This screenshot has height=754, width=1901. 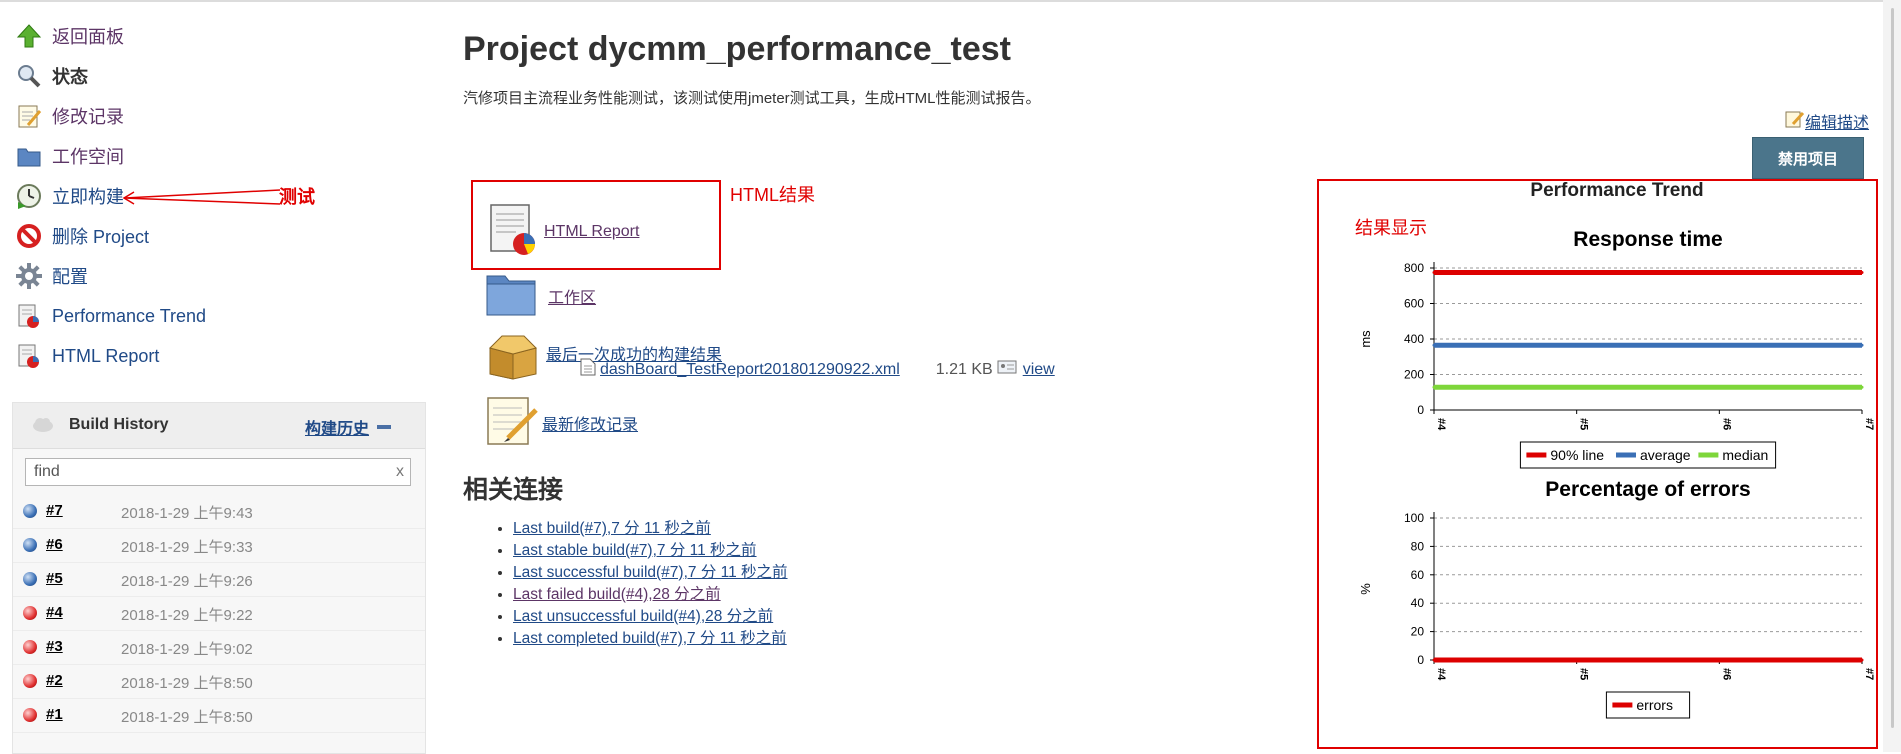 I want to click on related-link-last-build: Last build(#7),7 分 11 秒之前, so click(x=612, y=528).